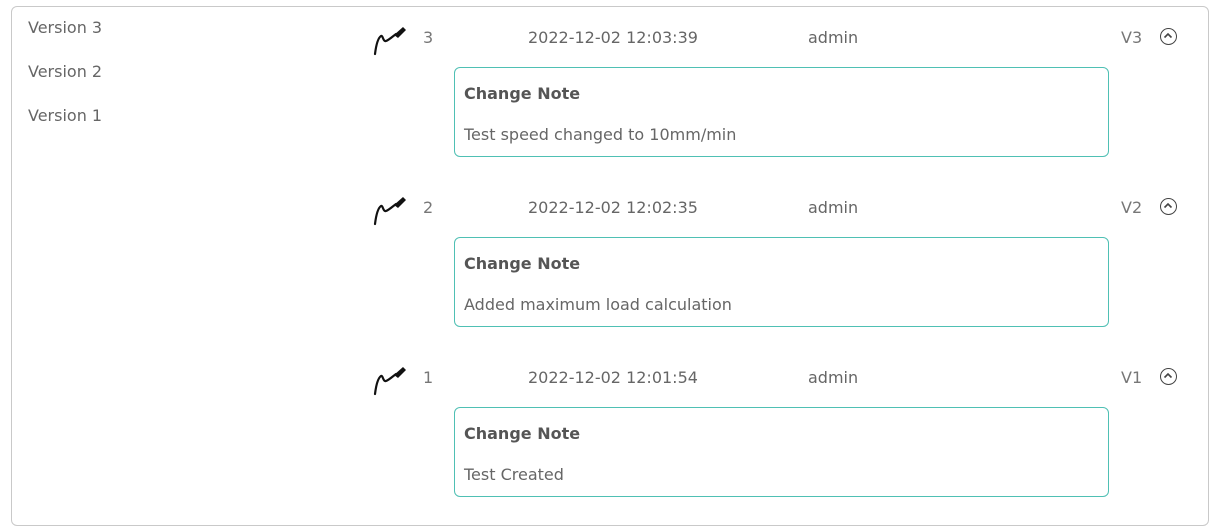  I want to click on change-note-text: Added maximum load calculation, so click(598, 304).